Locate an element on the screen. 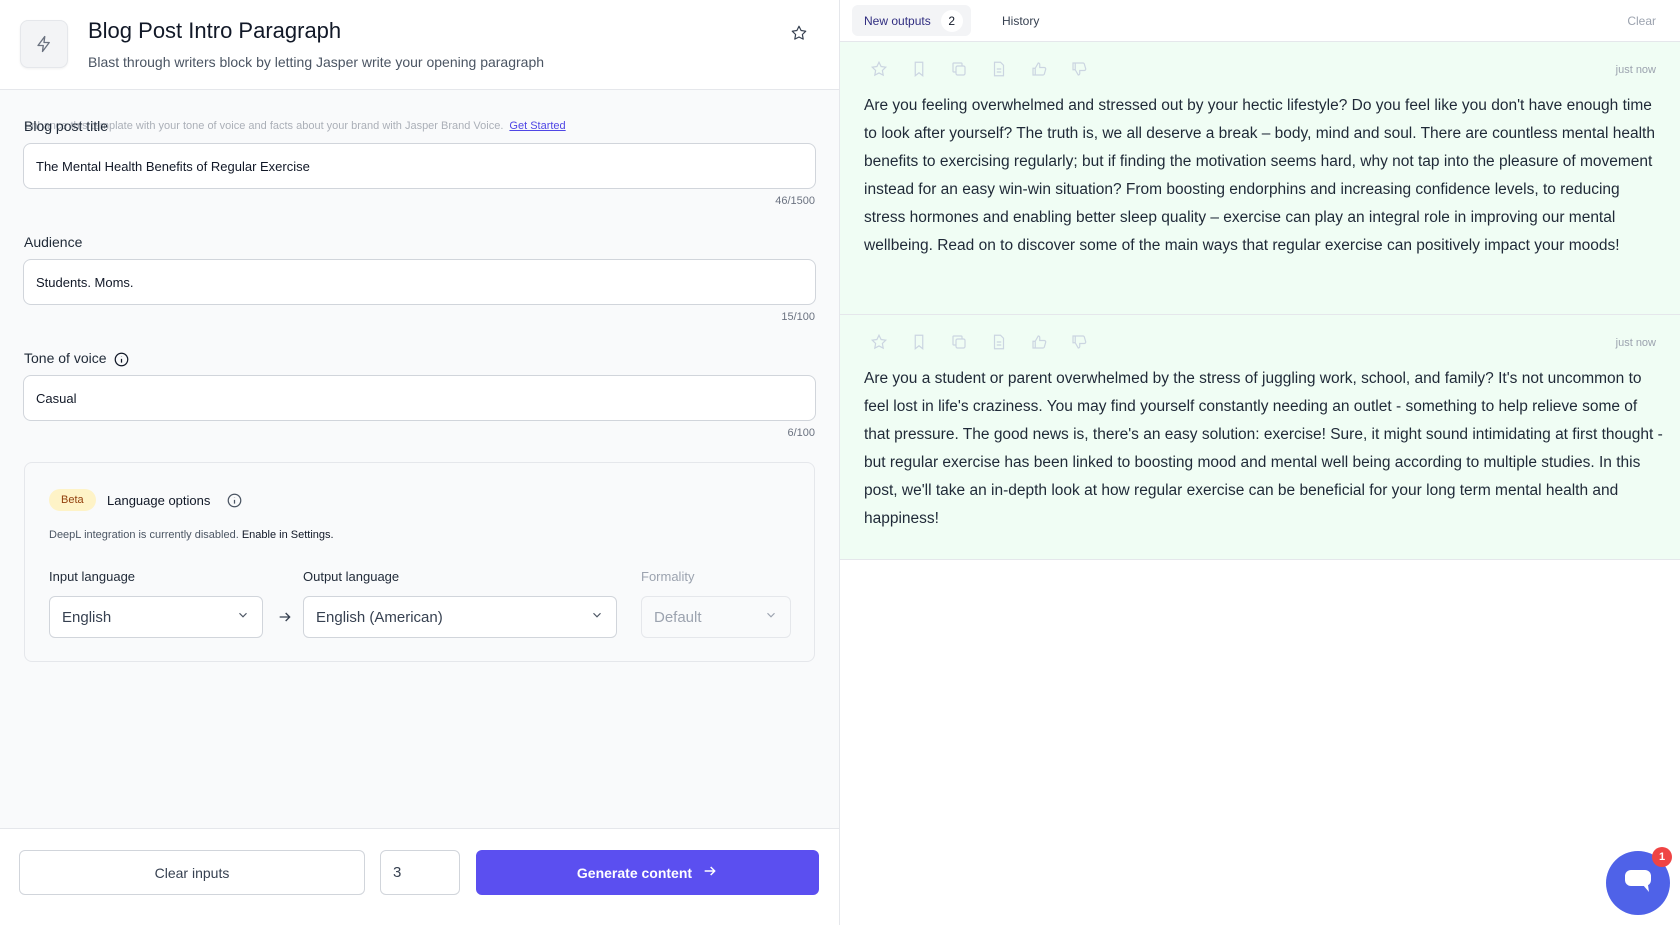  output-language-label: Output language is located at coordinates (351, 576).